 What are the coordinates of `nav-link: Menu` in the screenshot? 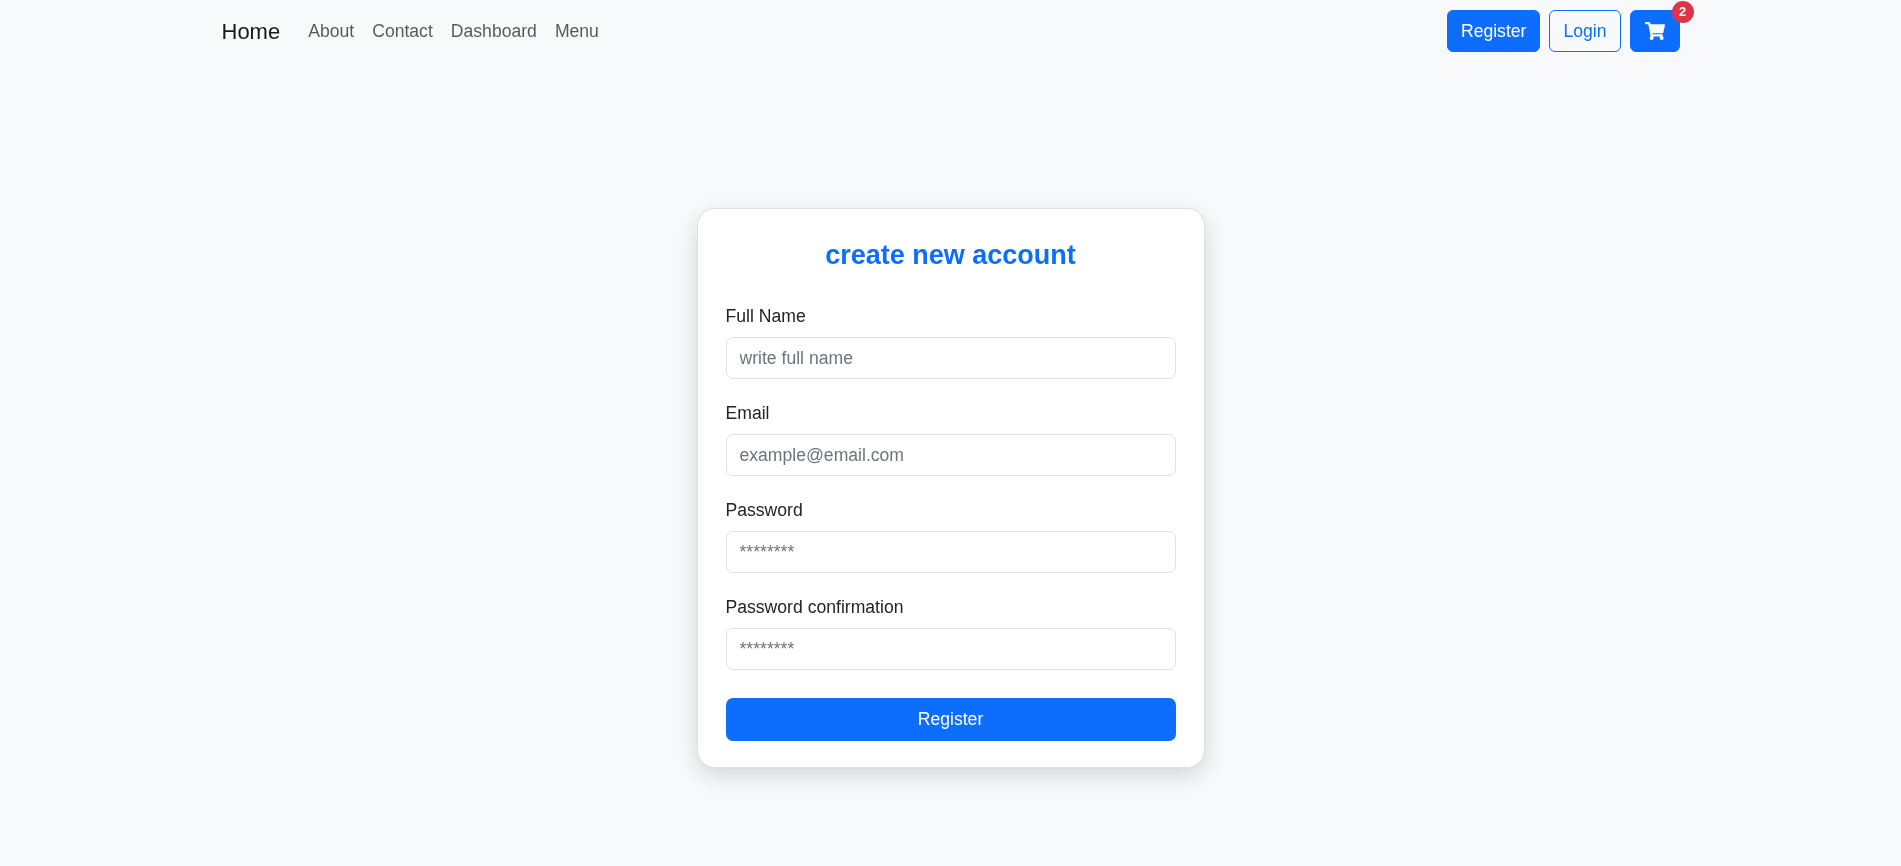 It's located at (576, 31).